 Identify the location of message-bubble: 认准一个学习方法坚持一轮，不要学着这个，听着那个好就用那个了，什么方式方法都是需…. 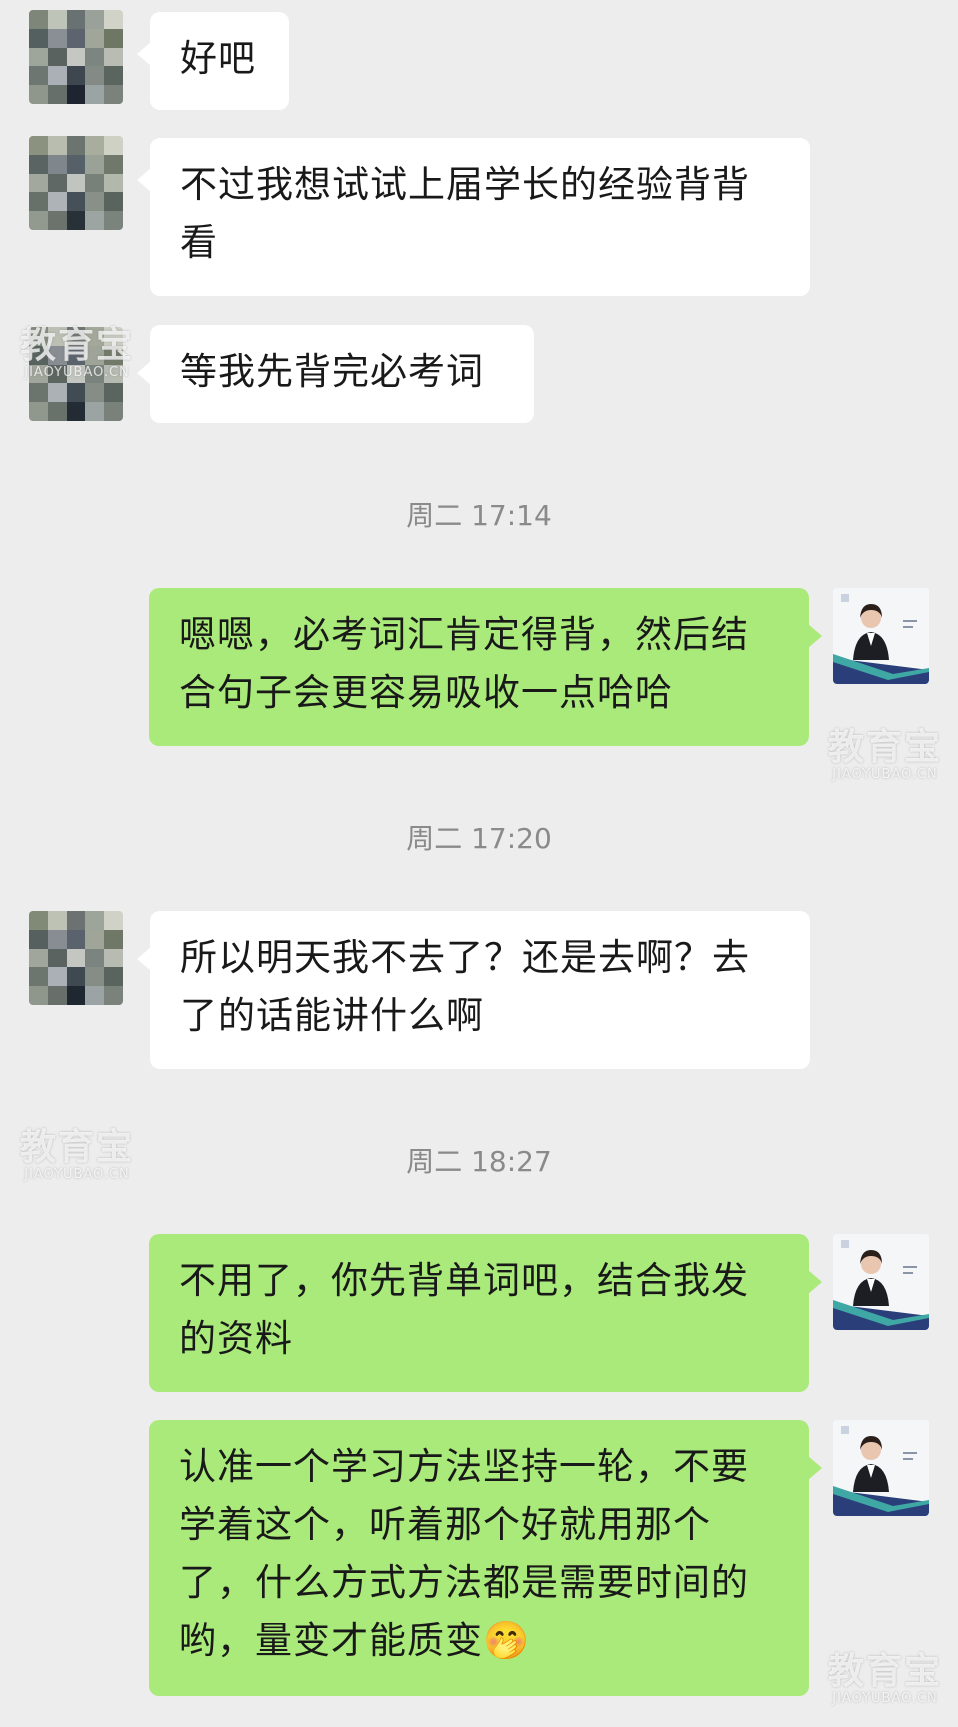
(479, 1558).